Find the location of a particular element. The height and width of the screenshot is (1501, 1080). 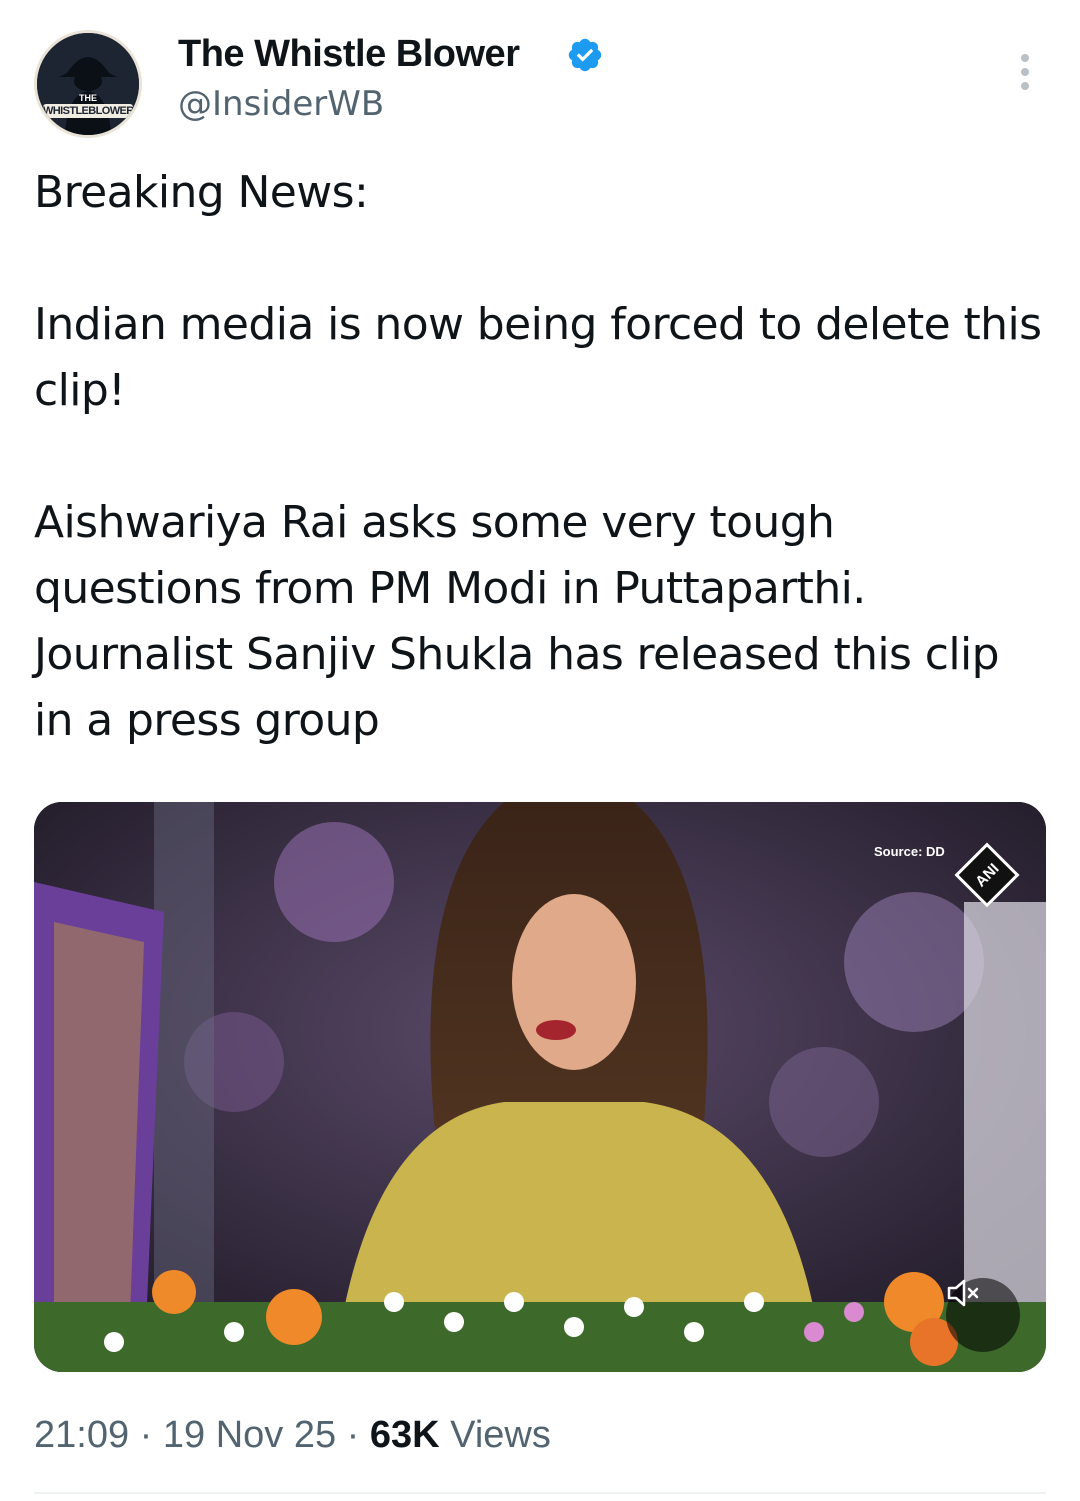

tweet-paragraph: Breaking News: is located at coordinates (201, 192).